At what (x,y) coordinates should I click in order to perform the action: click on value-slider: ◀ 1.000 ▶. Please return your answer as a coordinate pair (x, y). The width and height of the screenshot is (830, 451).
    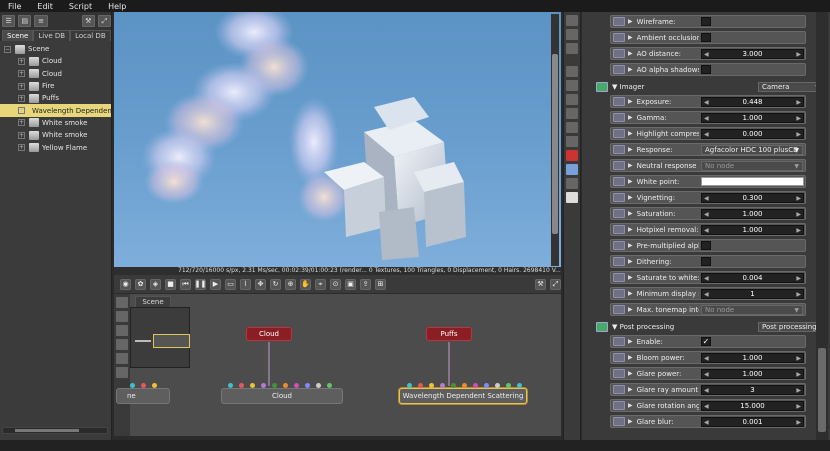
    Looking at the image, I should click on (752, 358).